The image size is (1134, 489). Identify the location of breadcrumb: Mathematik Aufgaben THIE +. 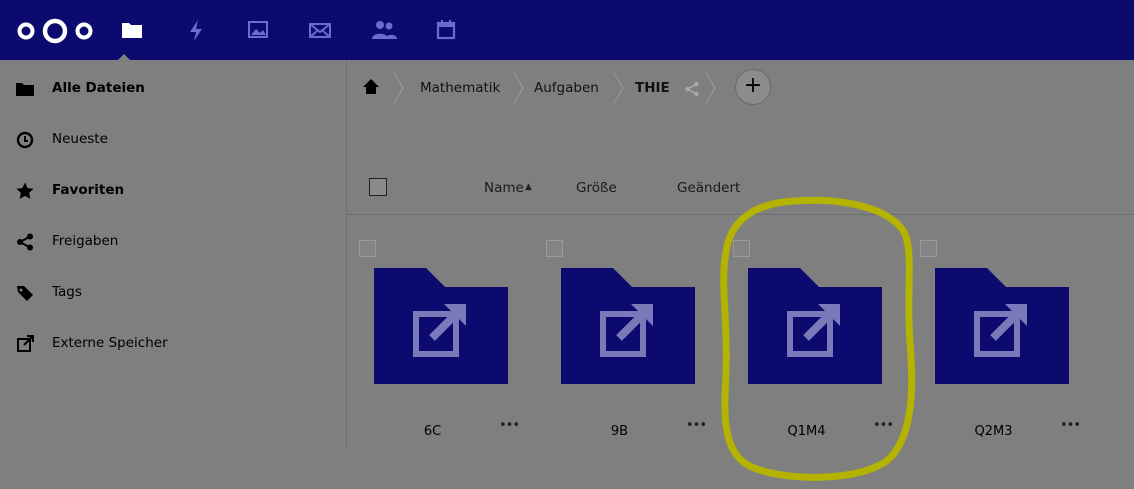
(740, 88).